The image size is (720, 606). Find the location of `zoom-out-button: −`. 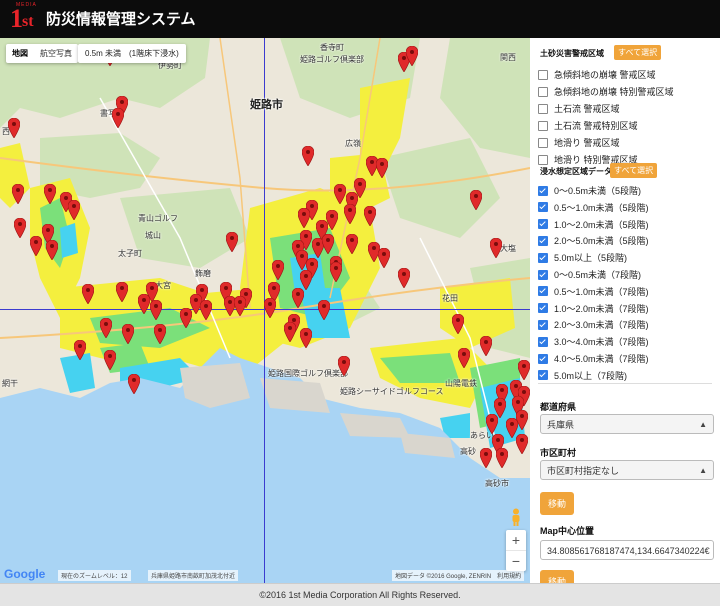

zoom-out-button: − is located at coordinates (516, 560).